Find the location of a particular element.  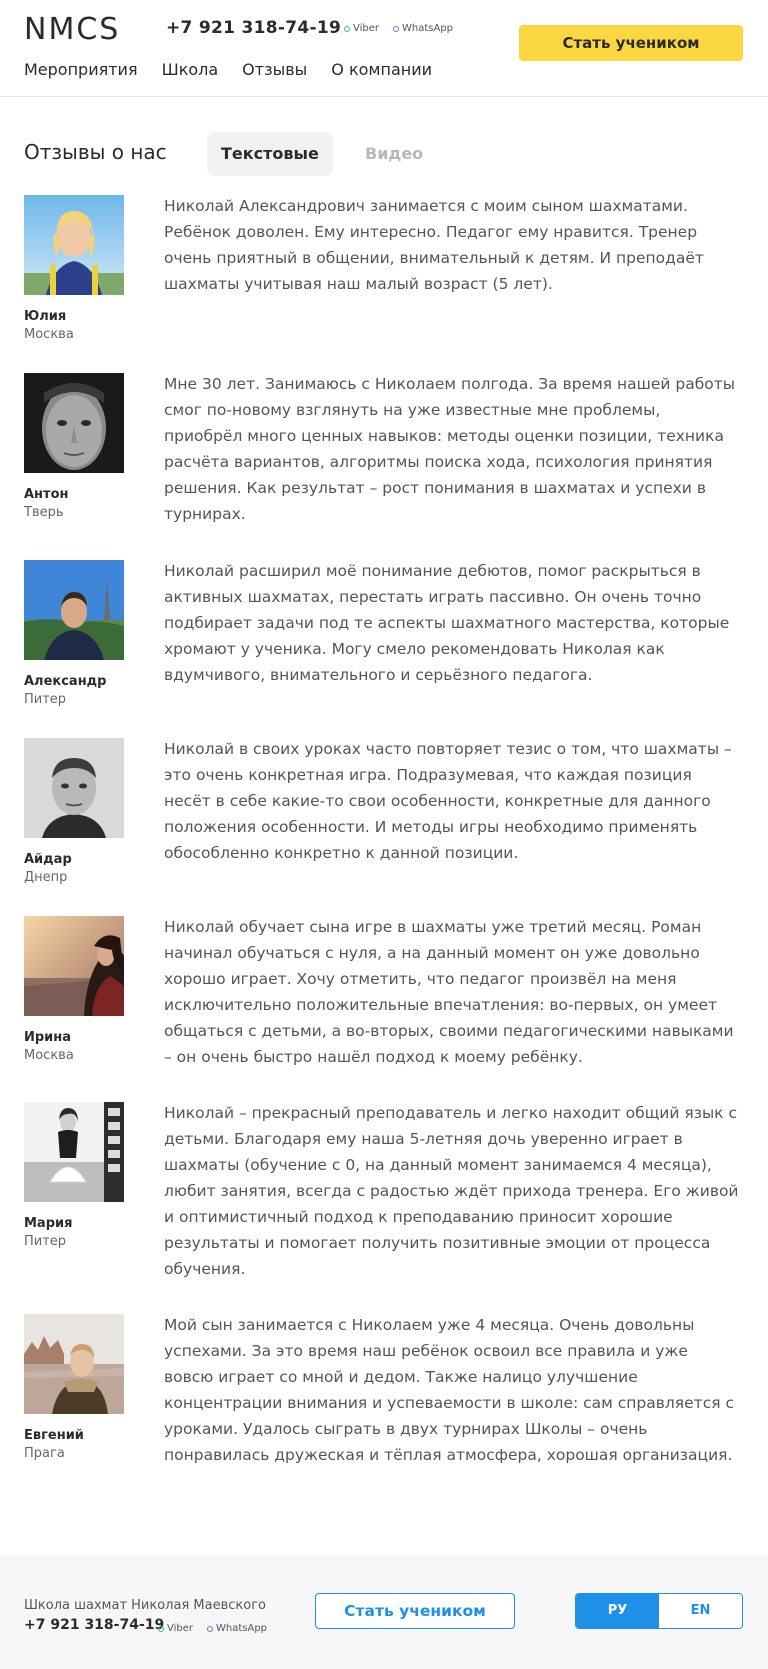

reviewer-name: Мария is located at coordinates (48, 1223).